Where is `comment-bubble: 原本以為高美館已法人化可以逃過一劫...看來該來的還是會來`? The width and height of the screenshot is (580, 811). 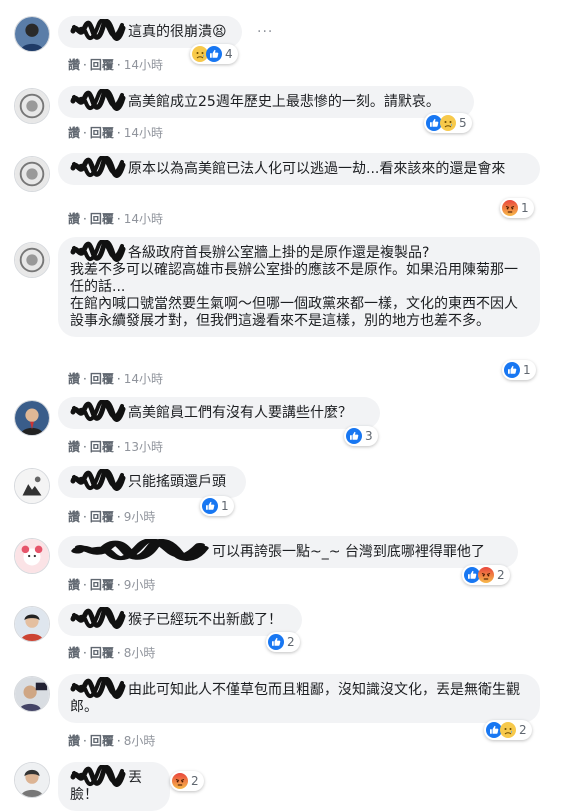
comment-bubble: 原本以為高美館已法人化可以逃過一劫...看來該來的還是會來 is located at coordinates (299, 169).